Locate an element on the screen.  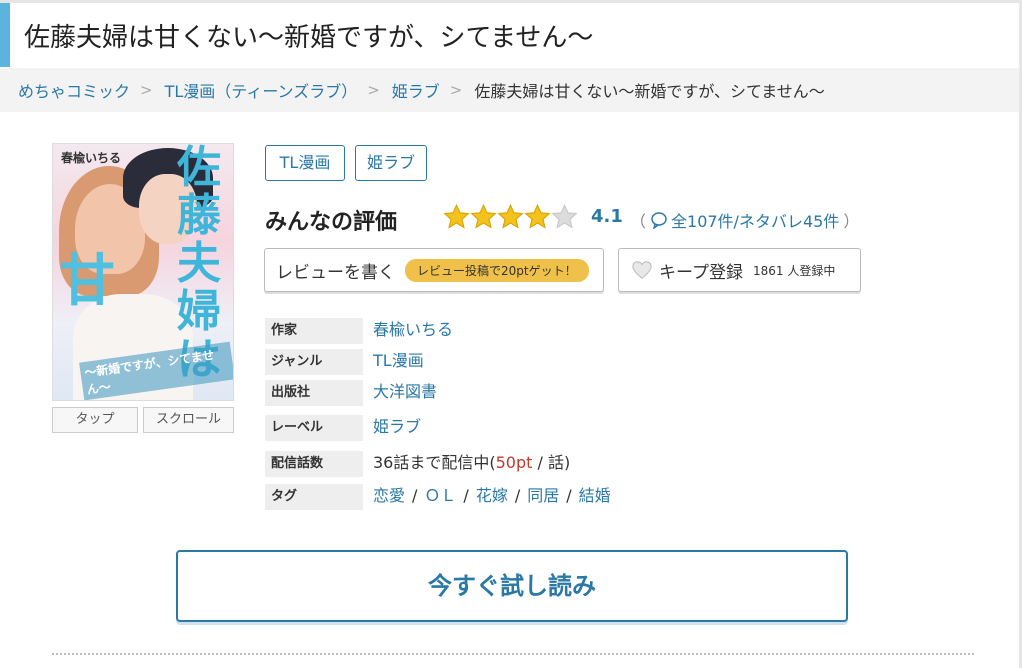
genre-link: TL漫画 is located at coordinates (398, 359).